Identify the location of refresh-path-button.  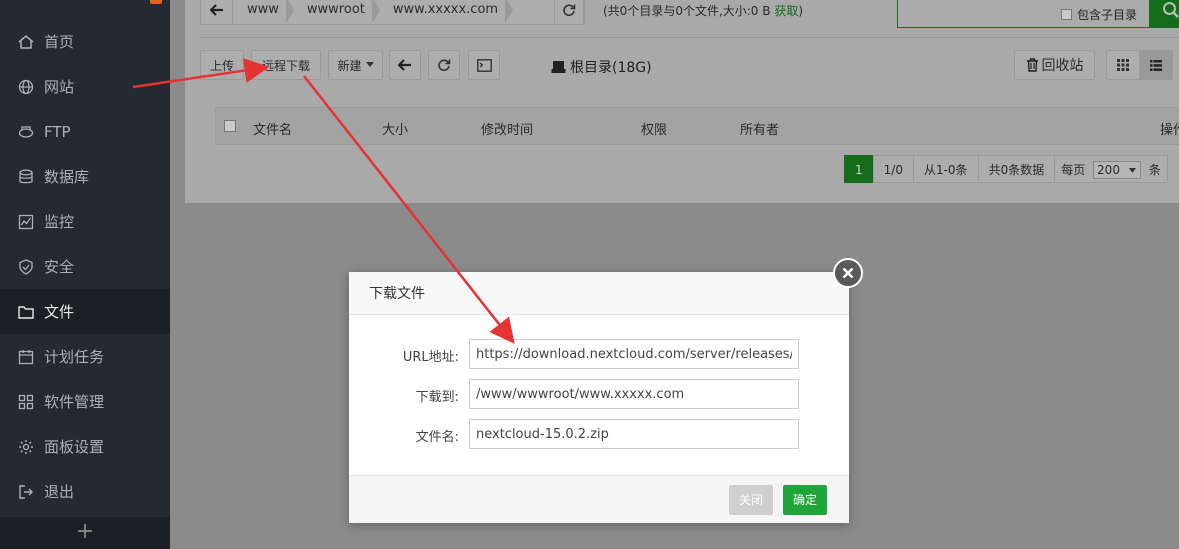
(569, 12).